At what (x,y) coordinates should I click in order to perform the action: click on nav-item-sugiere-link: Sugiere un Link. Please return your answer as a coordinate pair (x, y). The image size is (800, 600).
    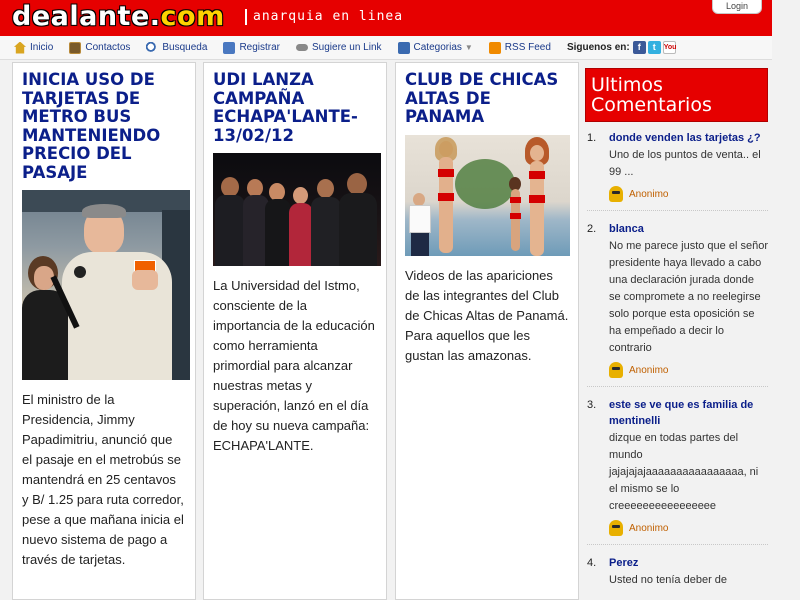
    Looking at the image, I should click on (339, 47).